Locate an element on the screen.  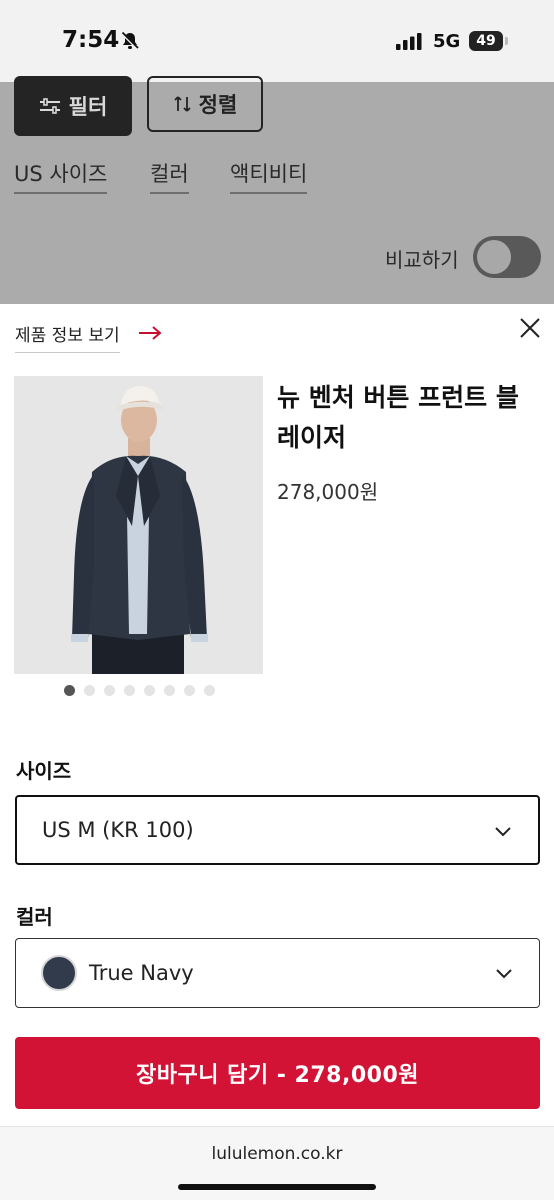
image-pagination is located at coordinates (139, 690).